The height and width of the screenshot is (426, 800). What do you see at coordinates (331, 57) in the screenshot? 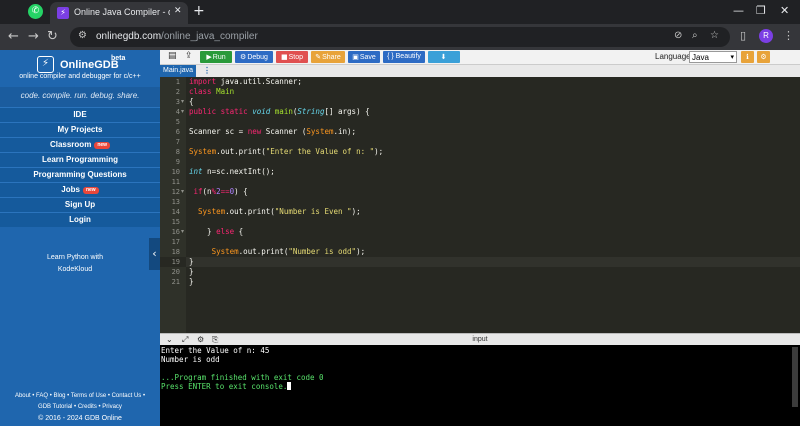
I see `share-label: Share` at bounding box center [331, 57].